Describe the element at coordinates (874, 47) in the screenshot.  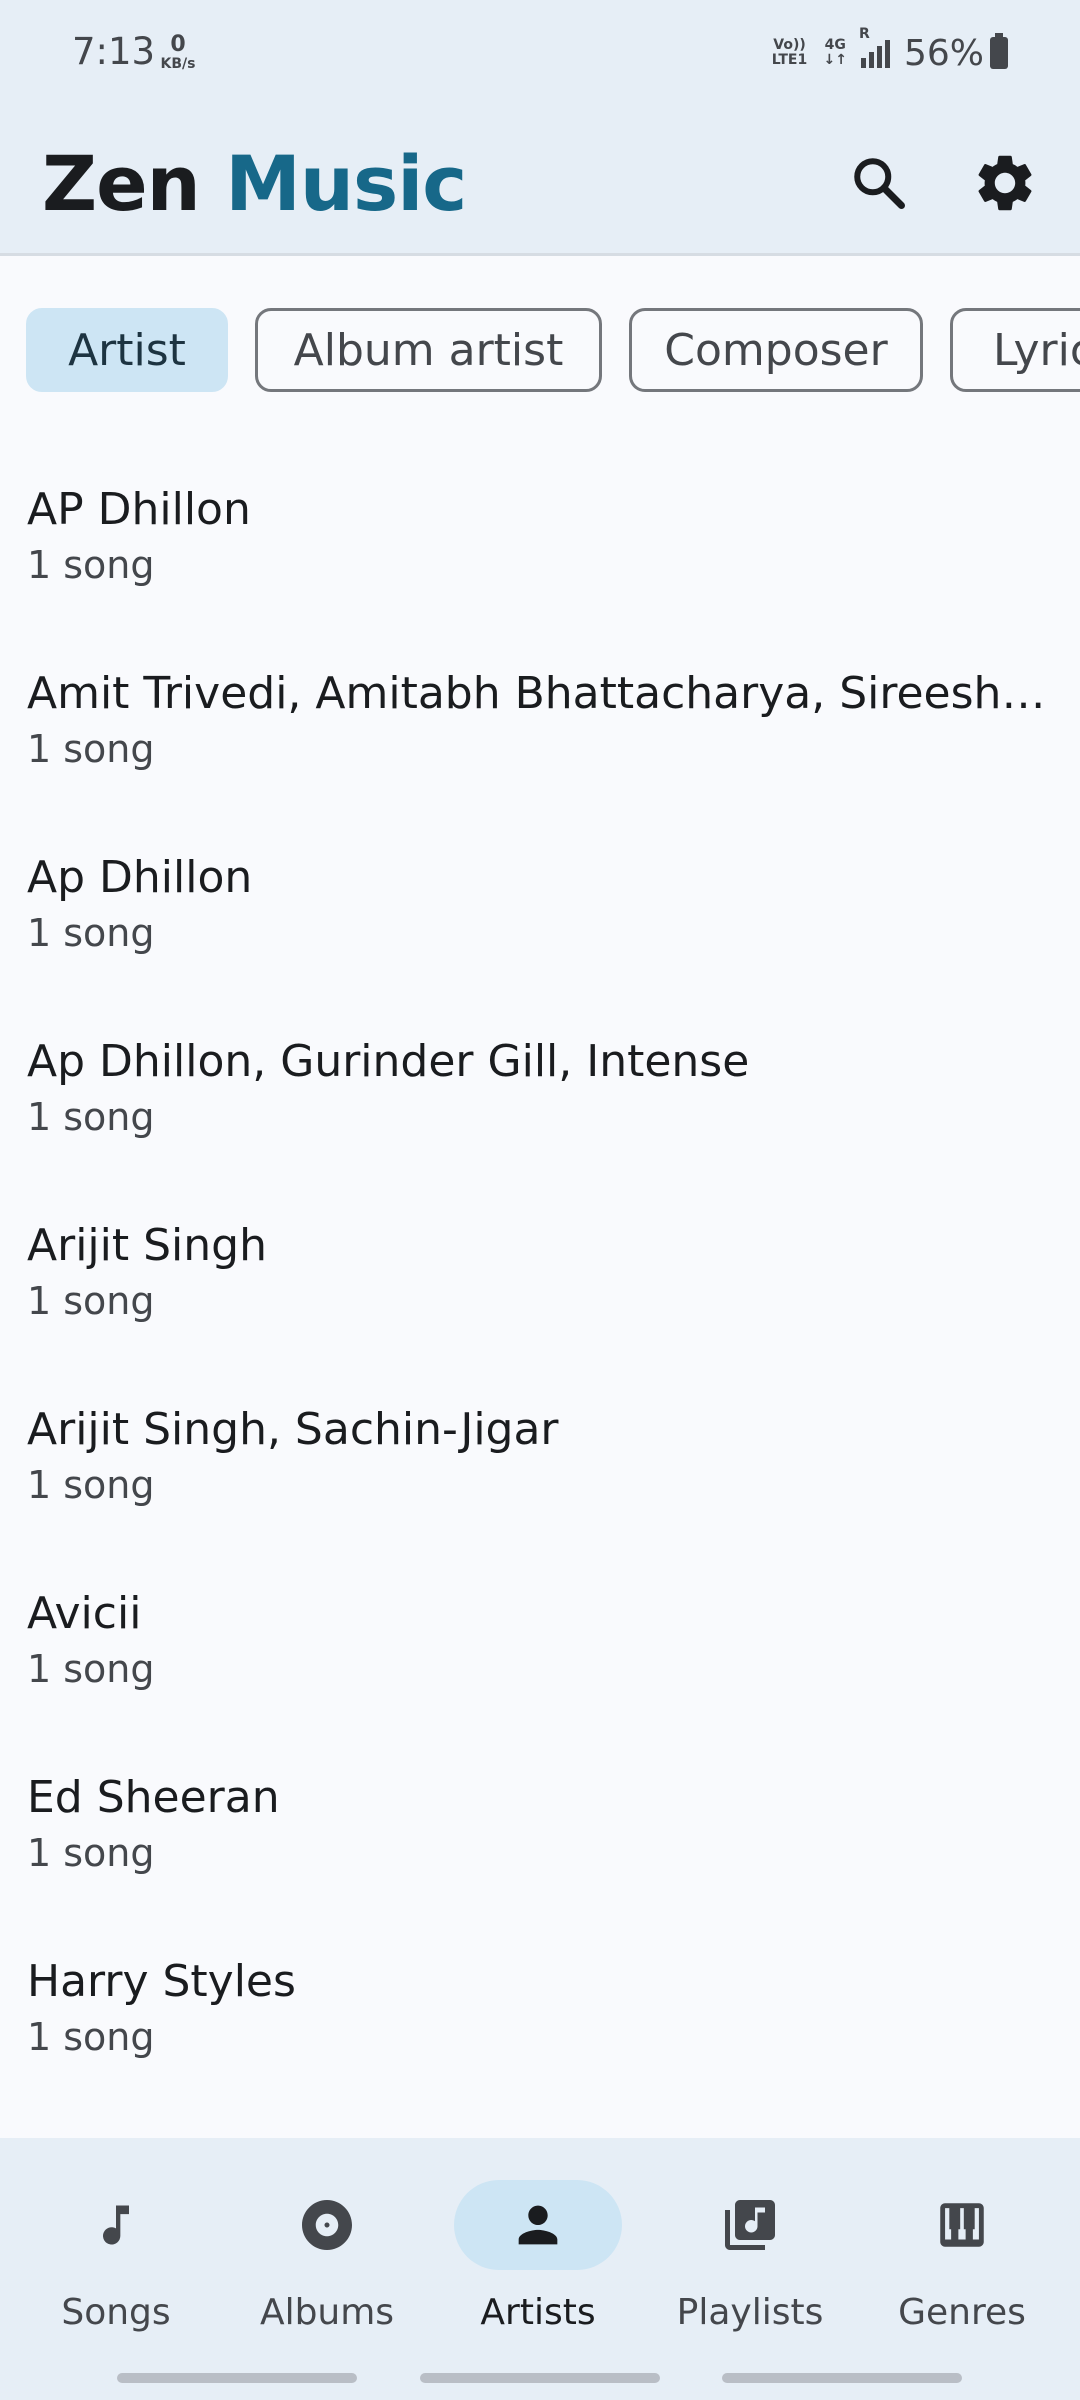
I see `signal-icon: R` at that location.